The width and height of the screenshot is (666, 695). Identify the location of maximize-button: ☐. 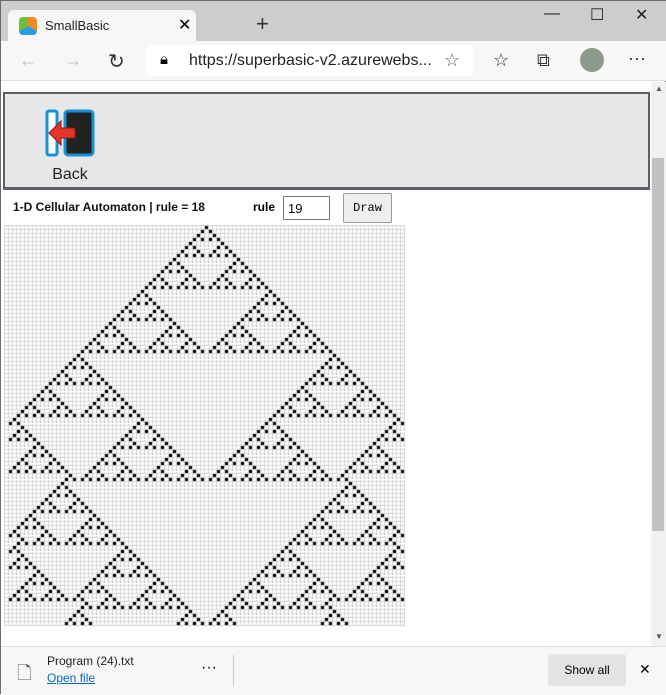
(597, 15).